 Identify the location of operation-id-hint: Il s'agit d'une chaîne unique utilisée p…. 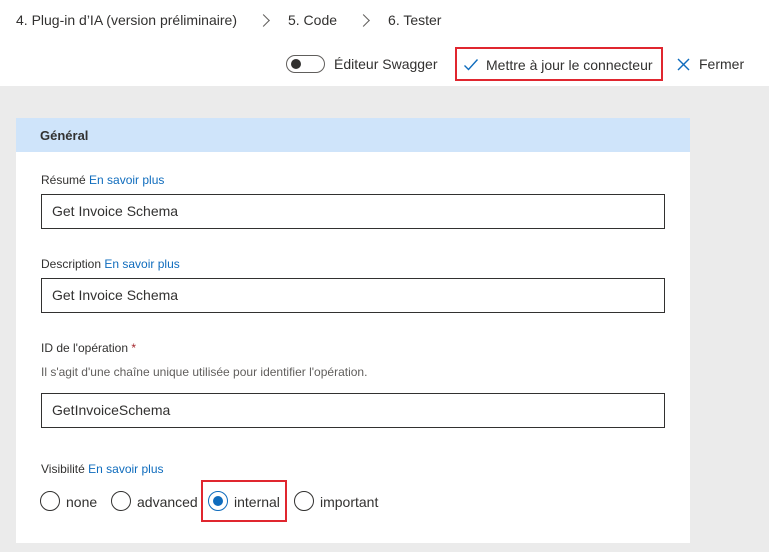
(204, 372).